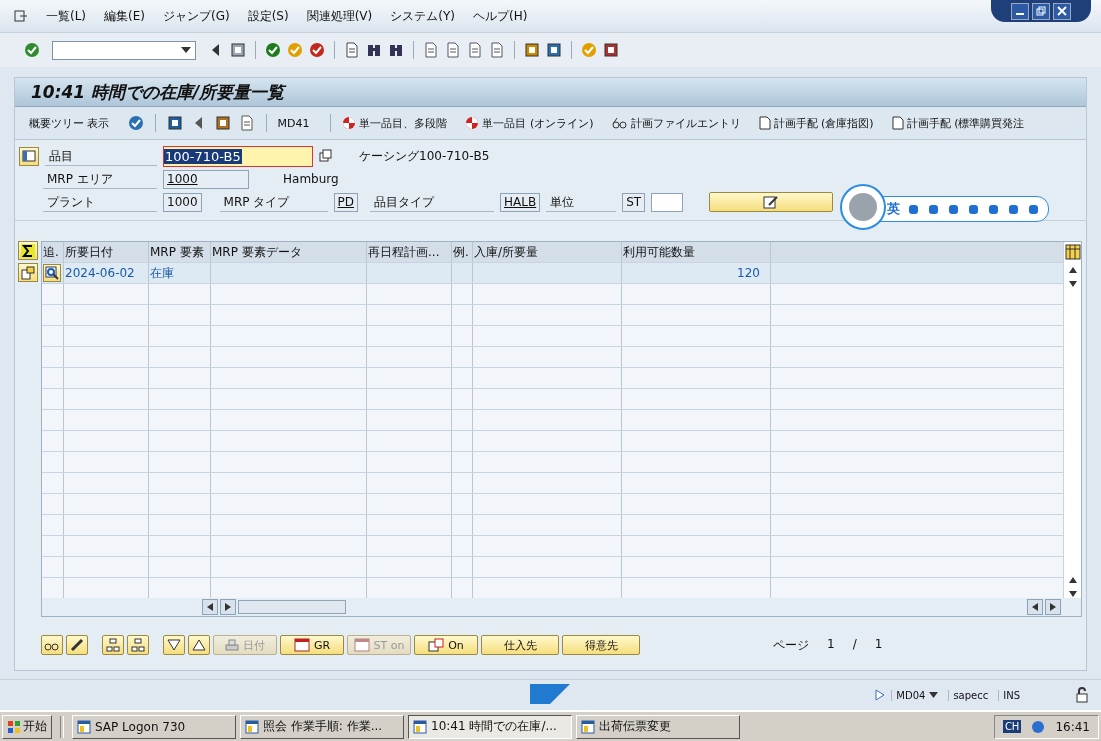 The image size is (1101, 741). I want to click on toolbar-button: MD41, so click(293, 123).